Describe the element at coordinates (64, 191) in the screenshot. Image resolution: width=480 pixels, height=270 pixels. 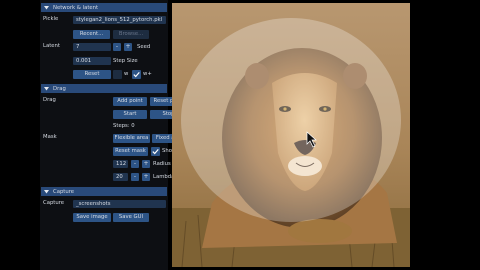
I see `section-title: Capture` at that location.